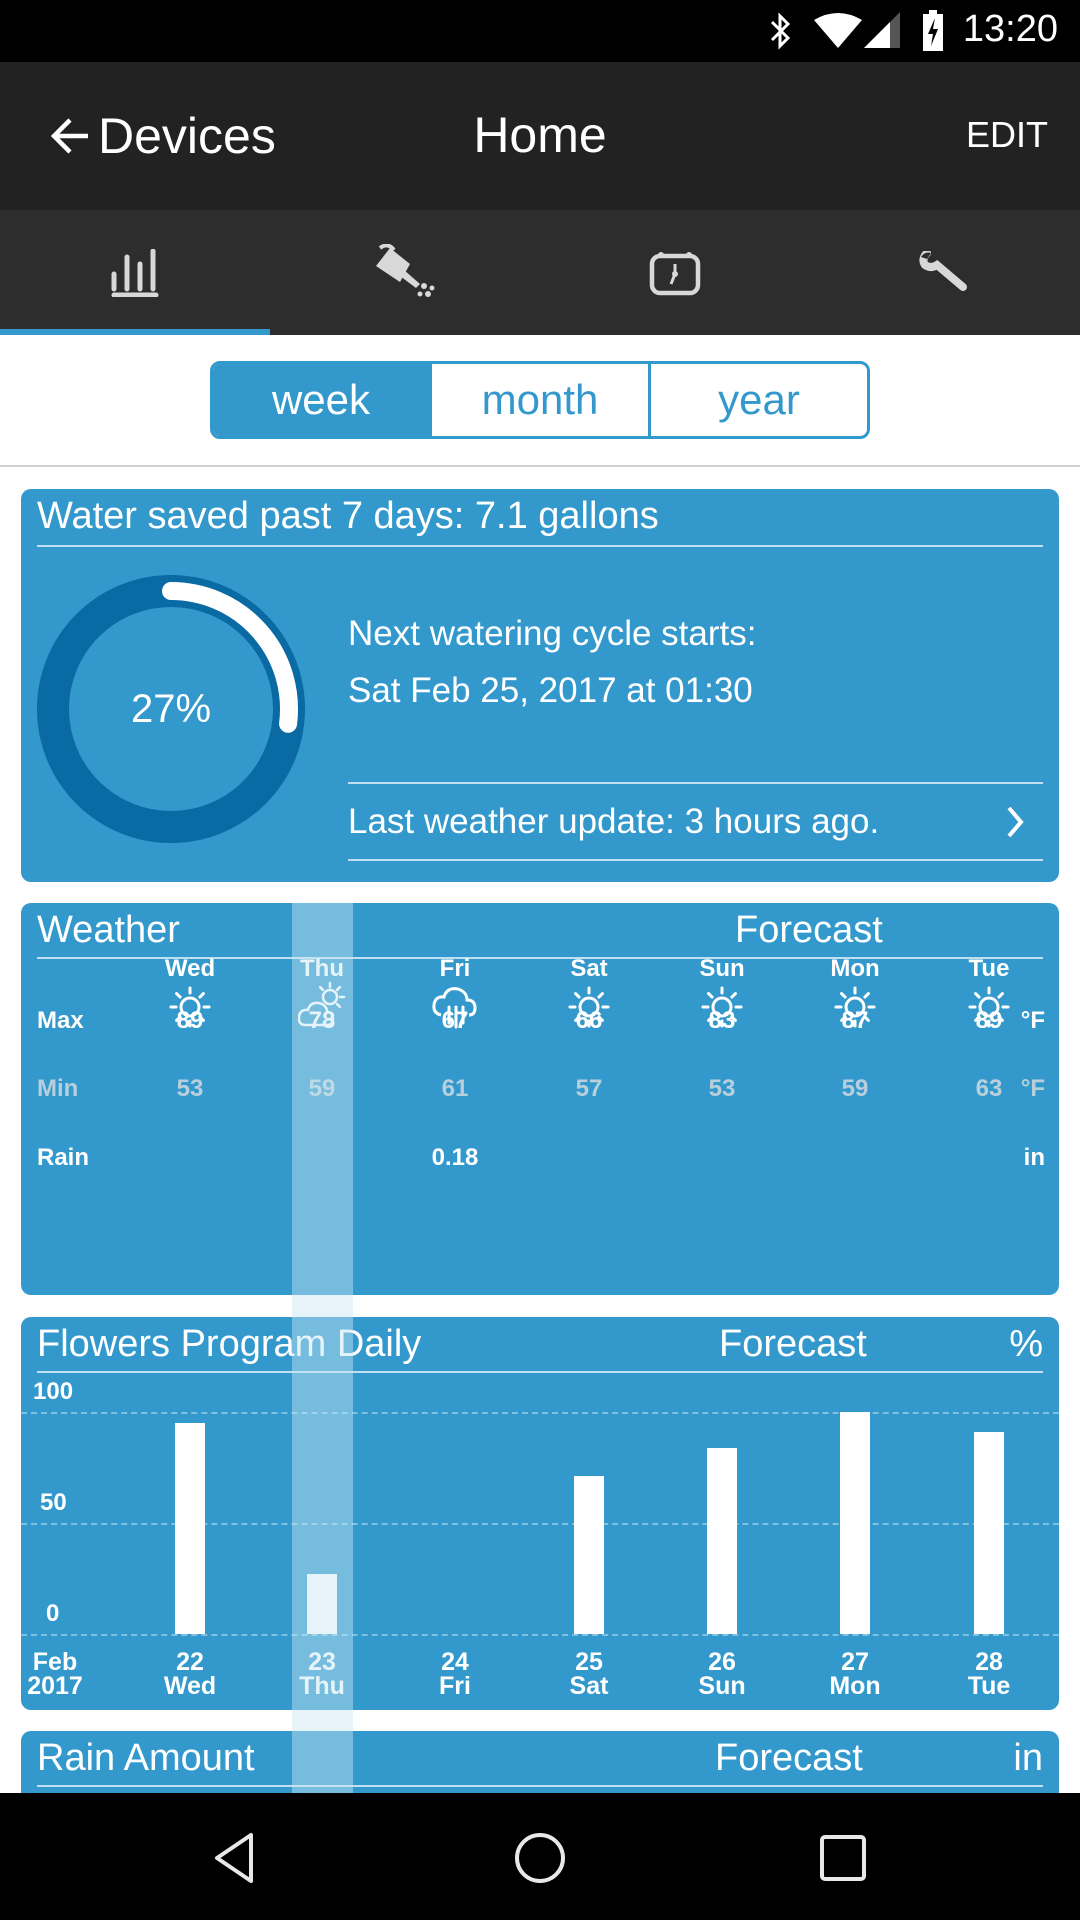 This screenshot has width=1080, height=1920. I want to click on y-tick-label: 0, so click(53, 1613).